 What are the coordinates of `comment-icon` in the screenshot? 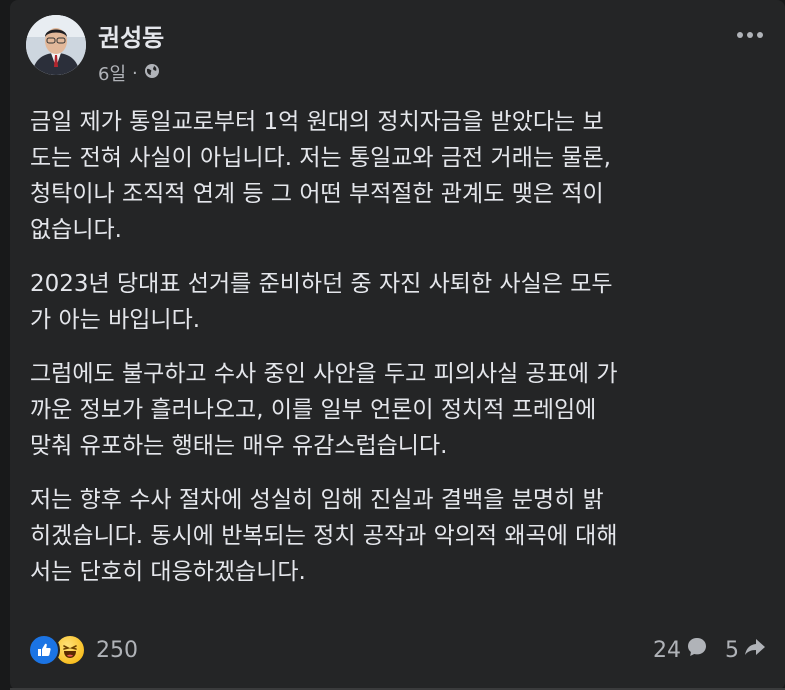 It's located at (697, 650).